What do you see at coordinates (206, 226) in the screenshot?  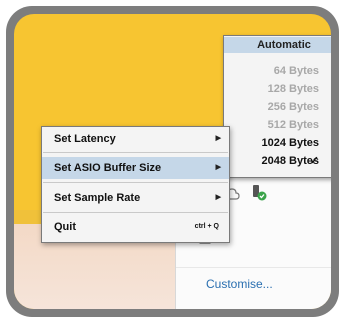 I see `quit-shortcut: ctrl + Q` at bounding box center [206, 226].